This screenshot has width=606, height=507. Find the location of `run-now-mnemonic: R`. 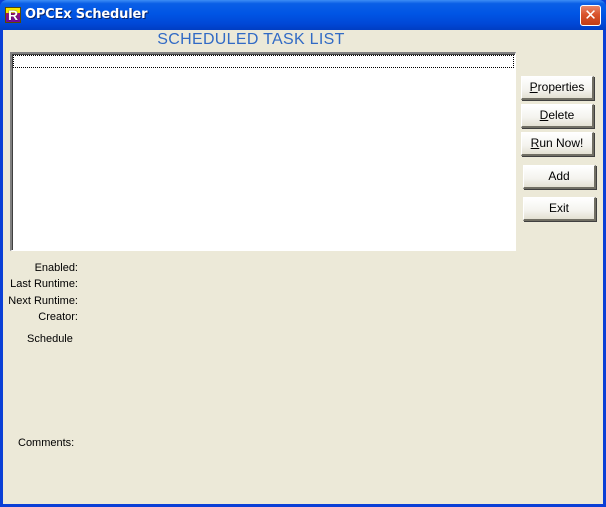

run-now-mnemonic: R is located at coordinates (535, 143).